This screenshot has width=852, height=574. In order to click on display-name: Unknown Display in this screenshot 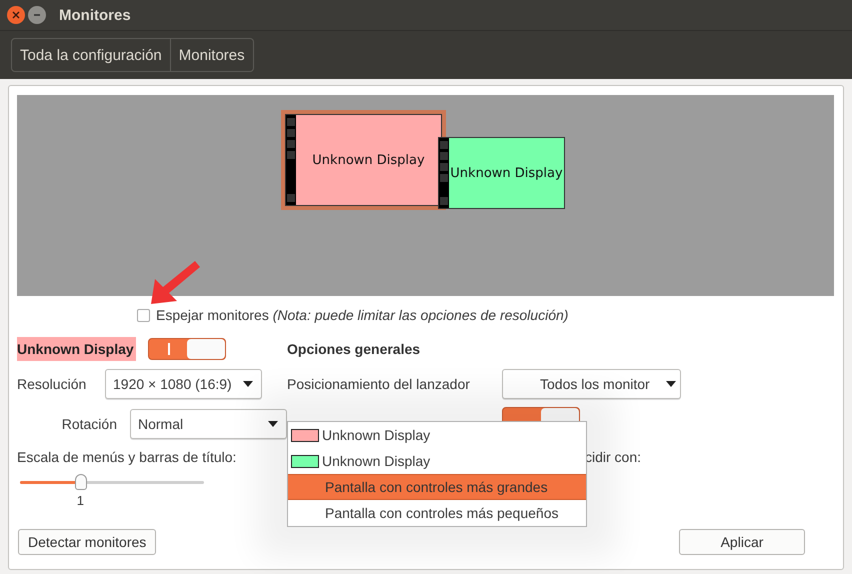, I will do `click(76, 349)`.